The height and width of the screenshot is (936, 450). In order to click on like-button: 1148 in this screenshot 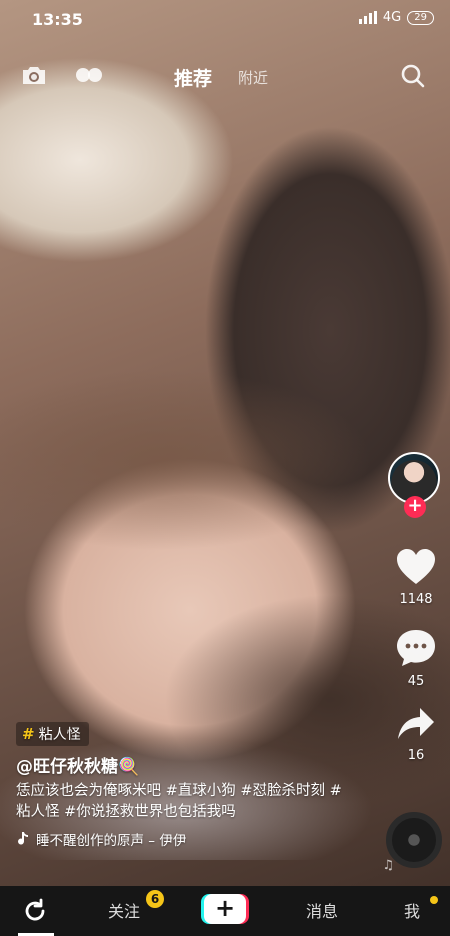, I will do `click(416, 577)`.